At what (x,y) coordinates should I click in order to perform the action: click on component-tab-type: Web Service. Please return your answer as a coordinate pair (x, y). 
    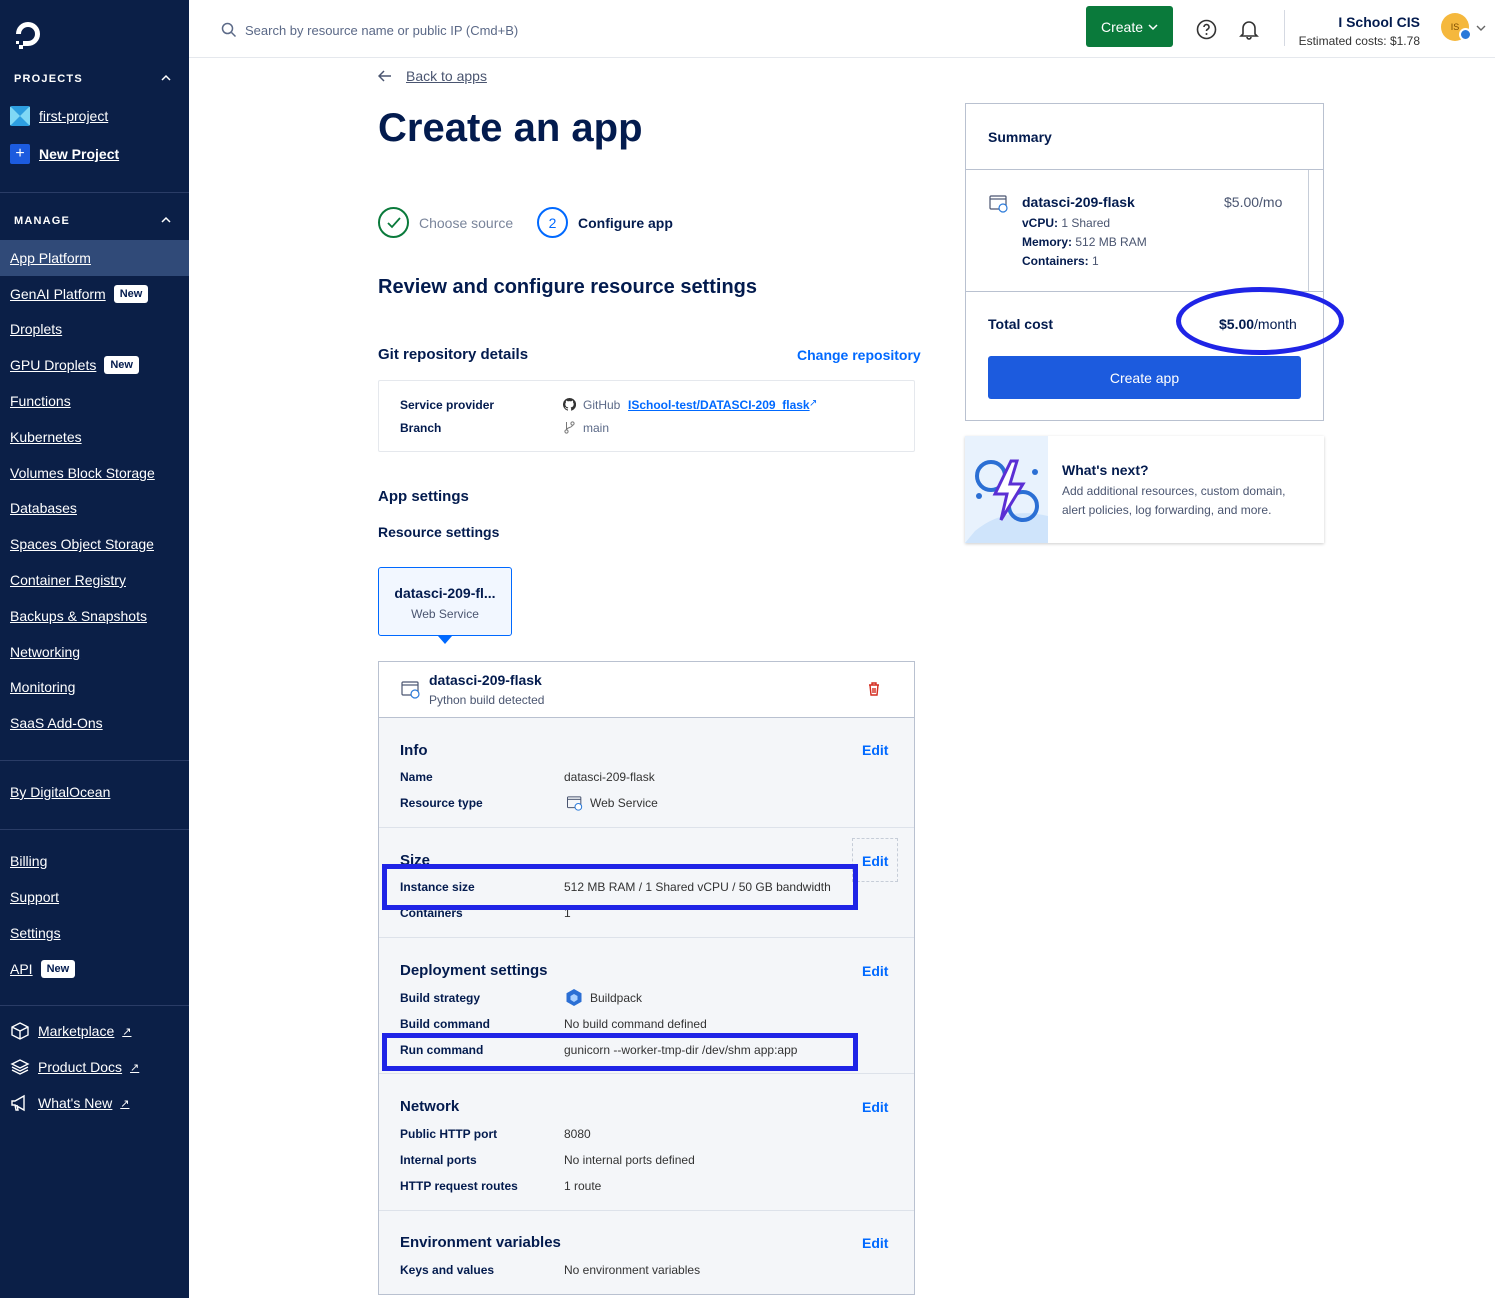
    Looking at the image, I should click on (445, 614).